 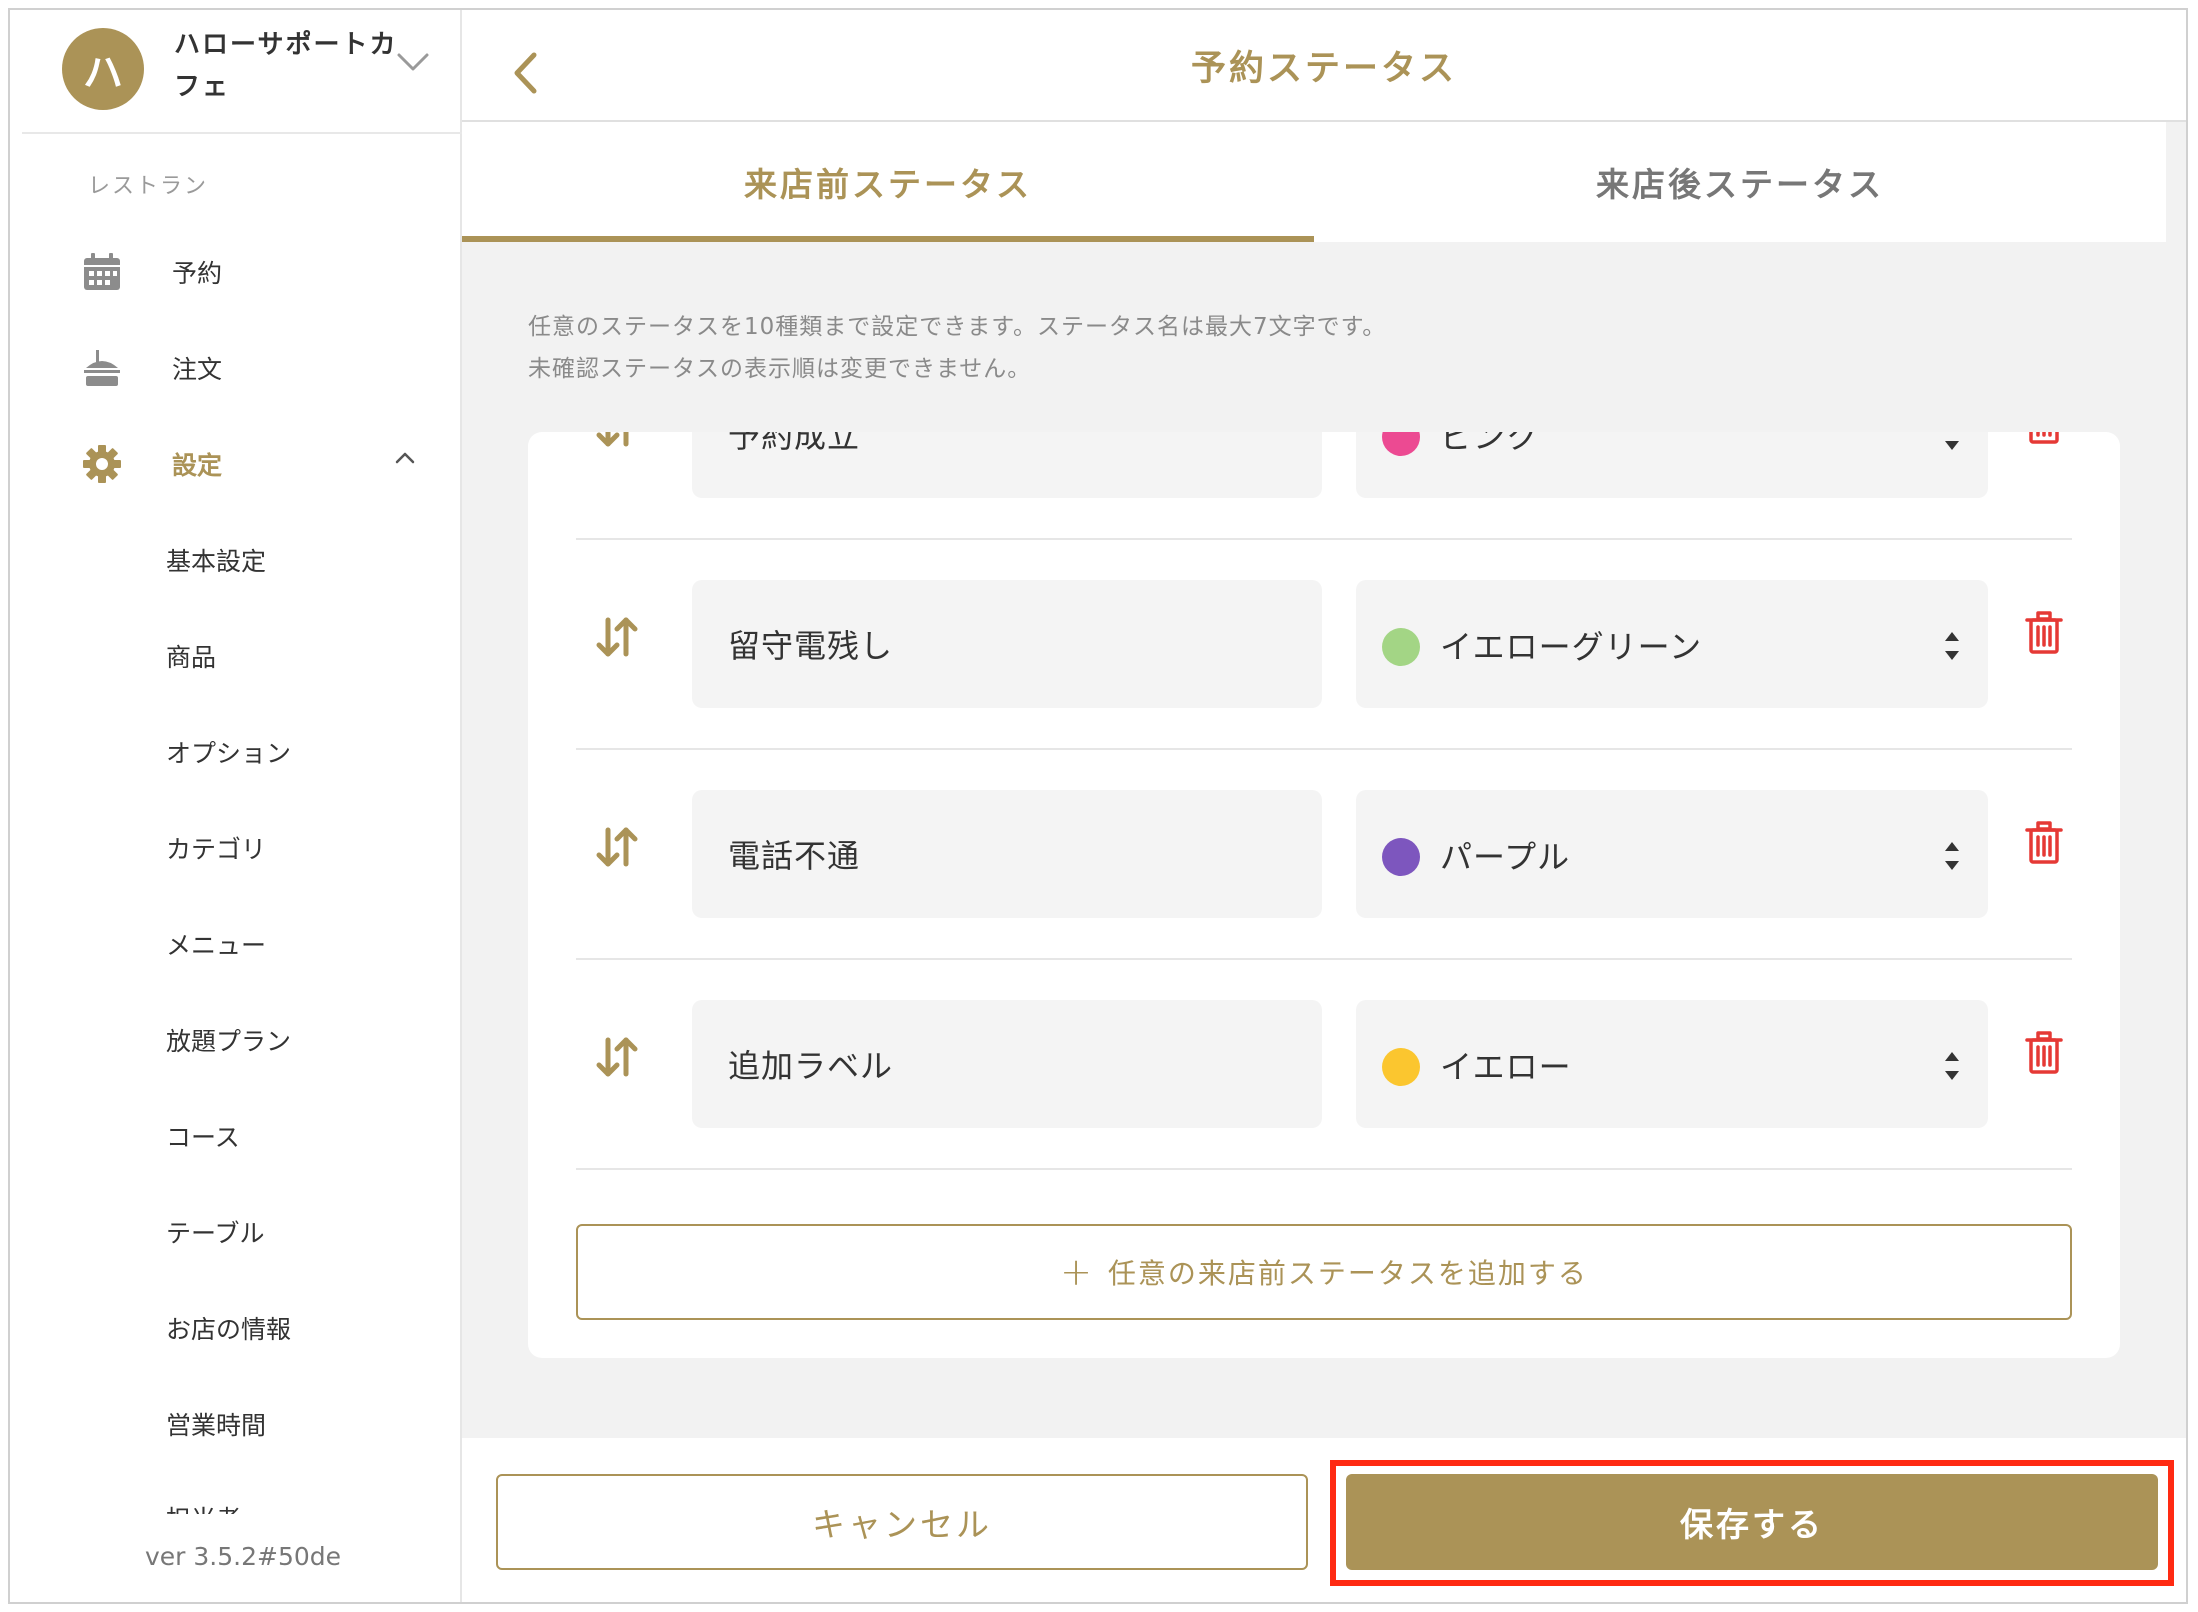 What do you see at coordinates (1571, 647) in the screenshot?
I see `color-label: イエローグリーン` at bounding box center [1571, 647].